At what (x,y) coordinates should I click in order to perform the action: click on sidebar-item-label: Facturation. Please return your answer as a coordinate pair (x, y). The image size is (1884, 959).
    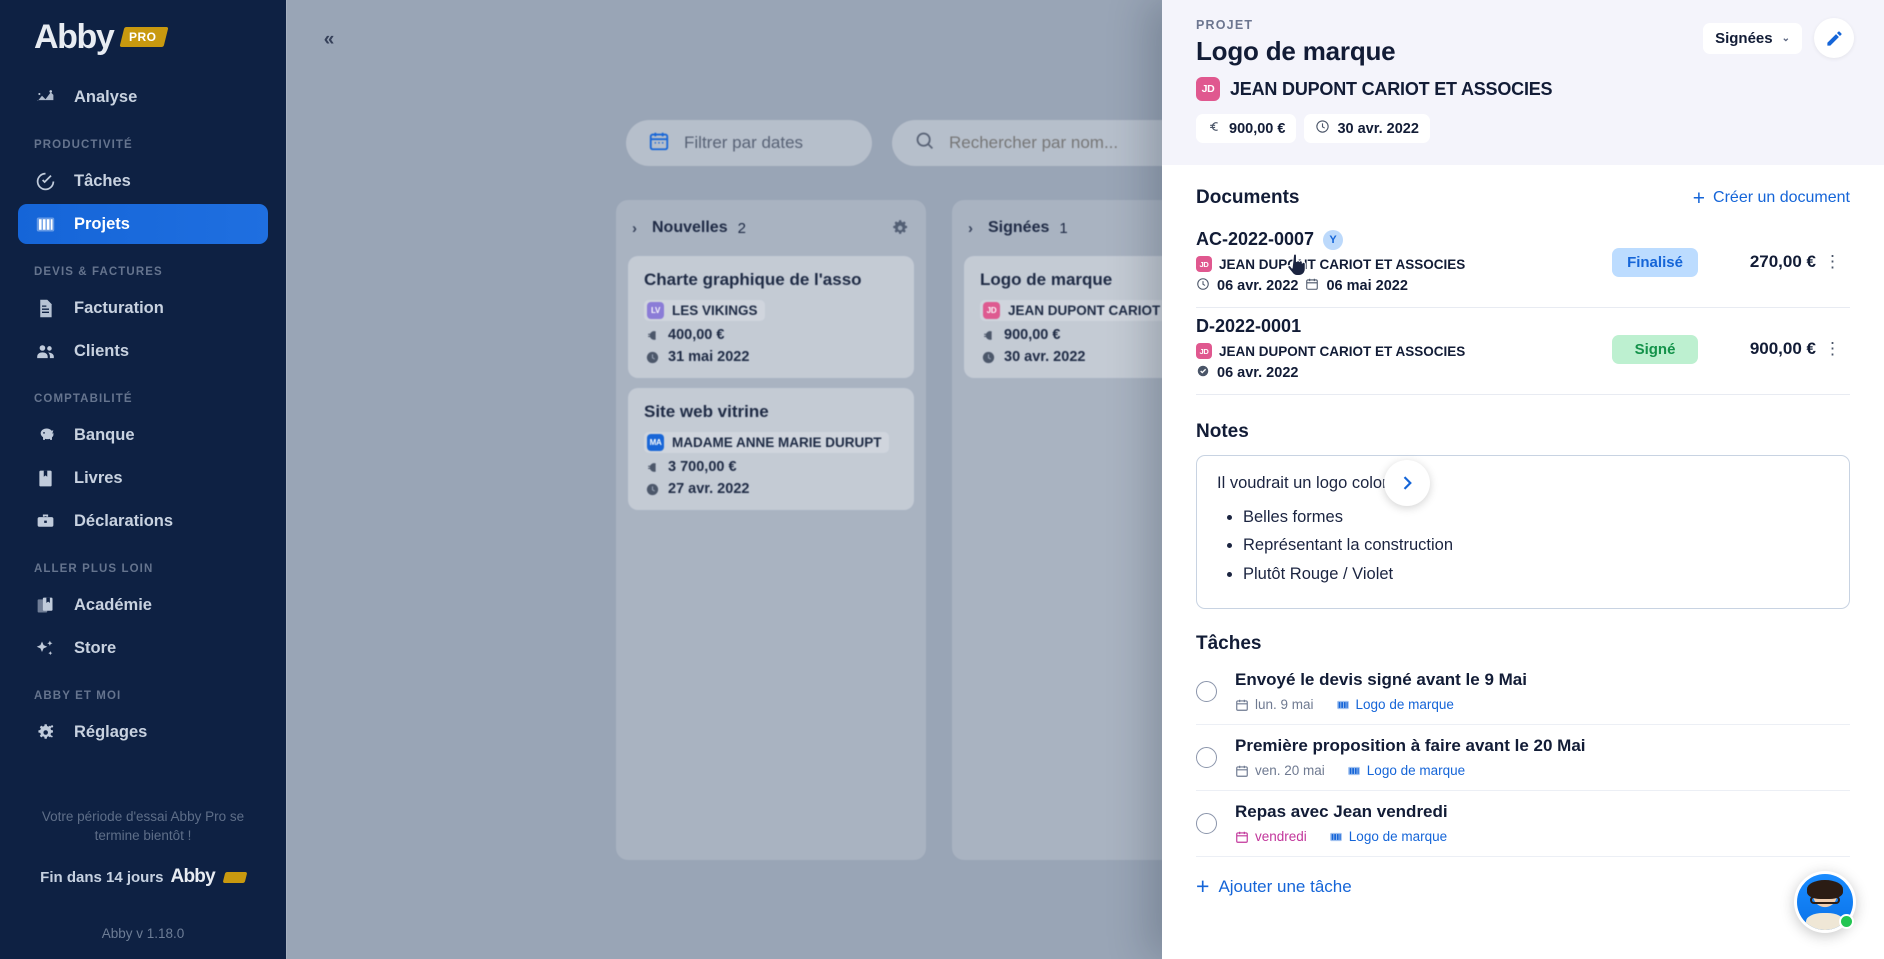
    Looking at the image, I should click on (119, 307).